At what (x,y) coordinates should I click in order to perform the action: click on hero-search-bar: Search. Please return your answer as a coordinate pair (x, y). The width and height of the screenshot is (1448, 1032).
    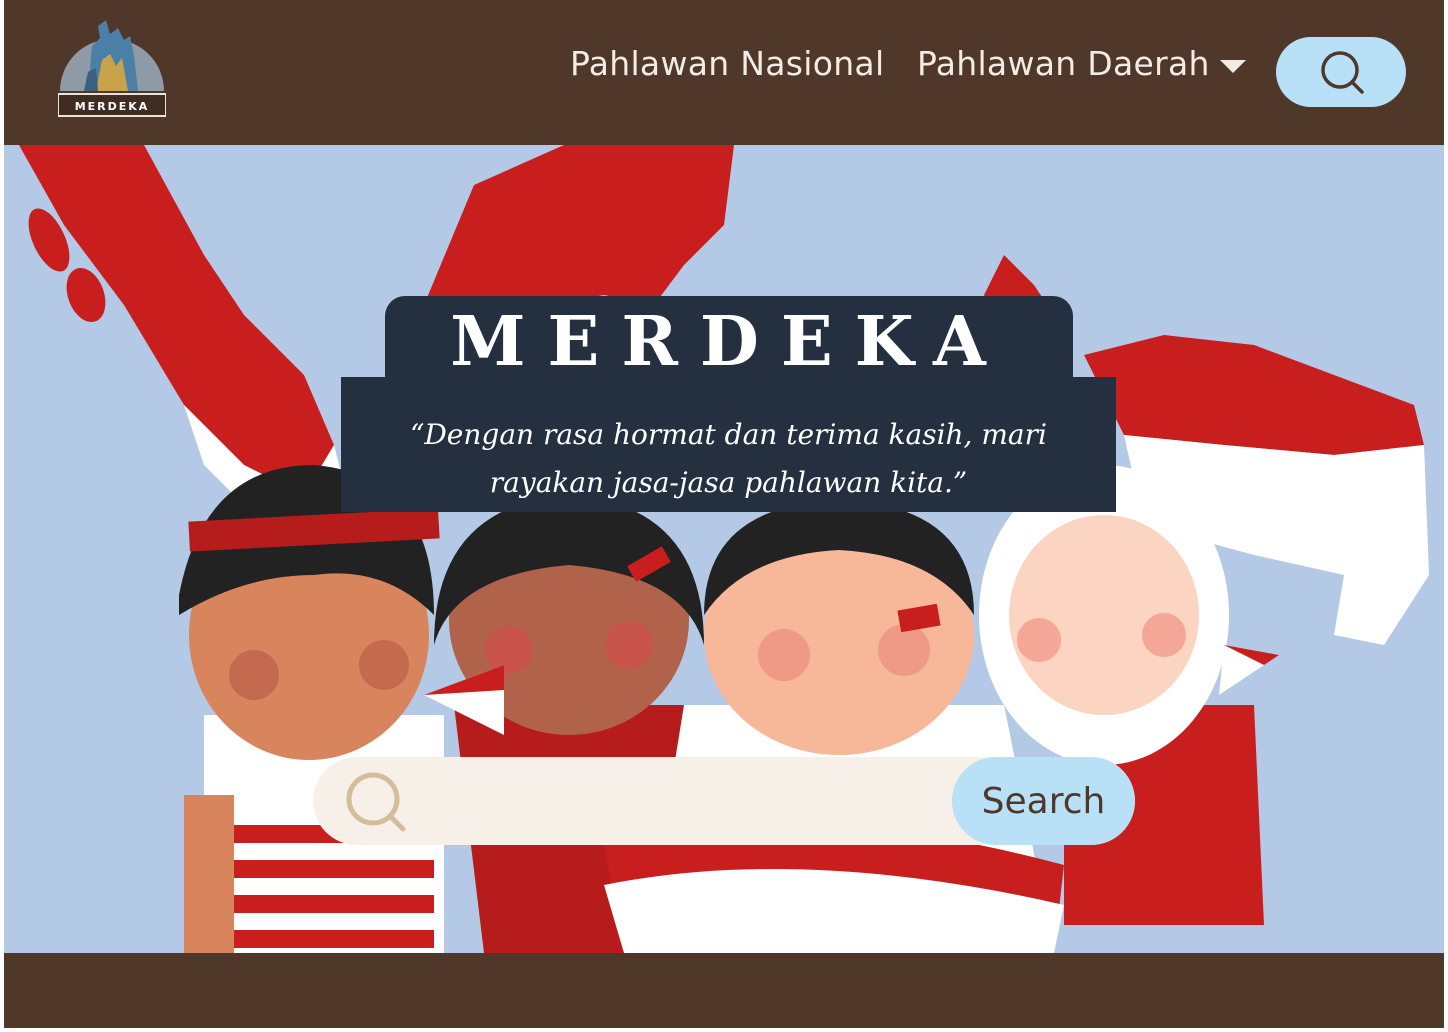
    Looking at the image, I should click on (724, 801).